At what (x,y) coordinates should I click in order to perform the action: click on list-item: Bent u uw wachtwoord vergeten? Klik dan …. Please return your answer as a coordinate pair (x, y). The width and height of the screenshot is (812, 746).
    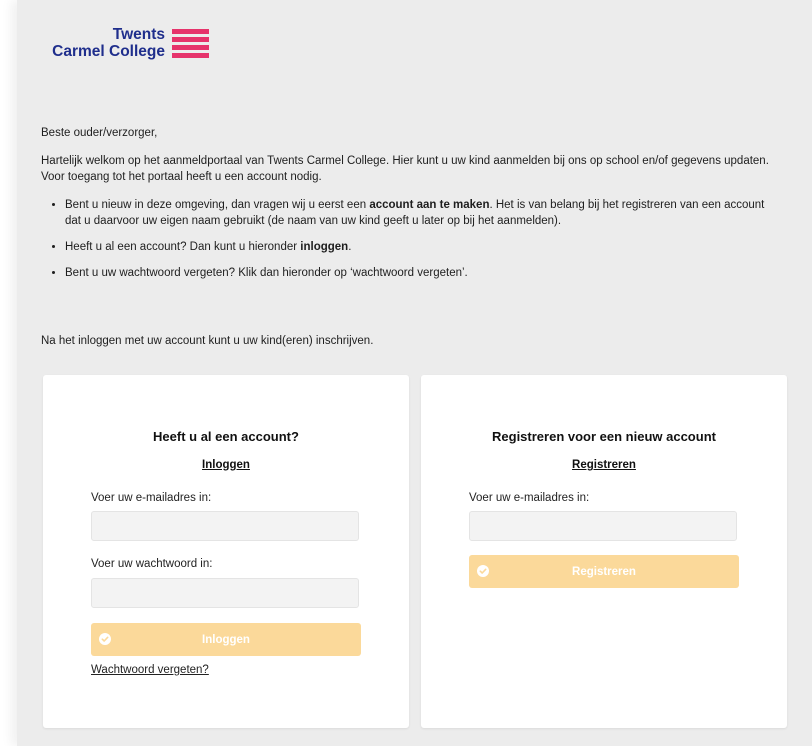
    Looking at the image, I should click on (423, 273).